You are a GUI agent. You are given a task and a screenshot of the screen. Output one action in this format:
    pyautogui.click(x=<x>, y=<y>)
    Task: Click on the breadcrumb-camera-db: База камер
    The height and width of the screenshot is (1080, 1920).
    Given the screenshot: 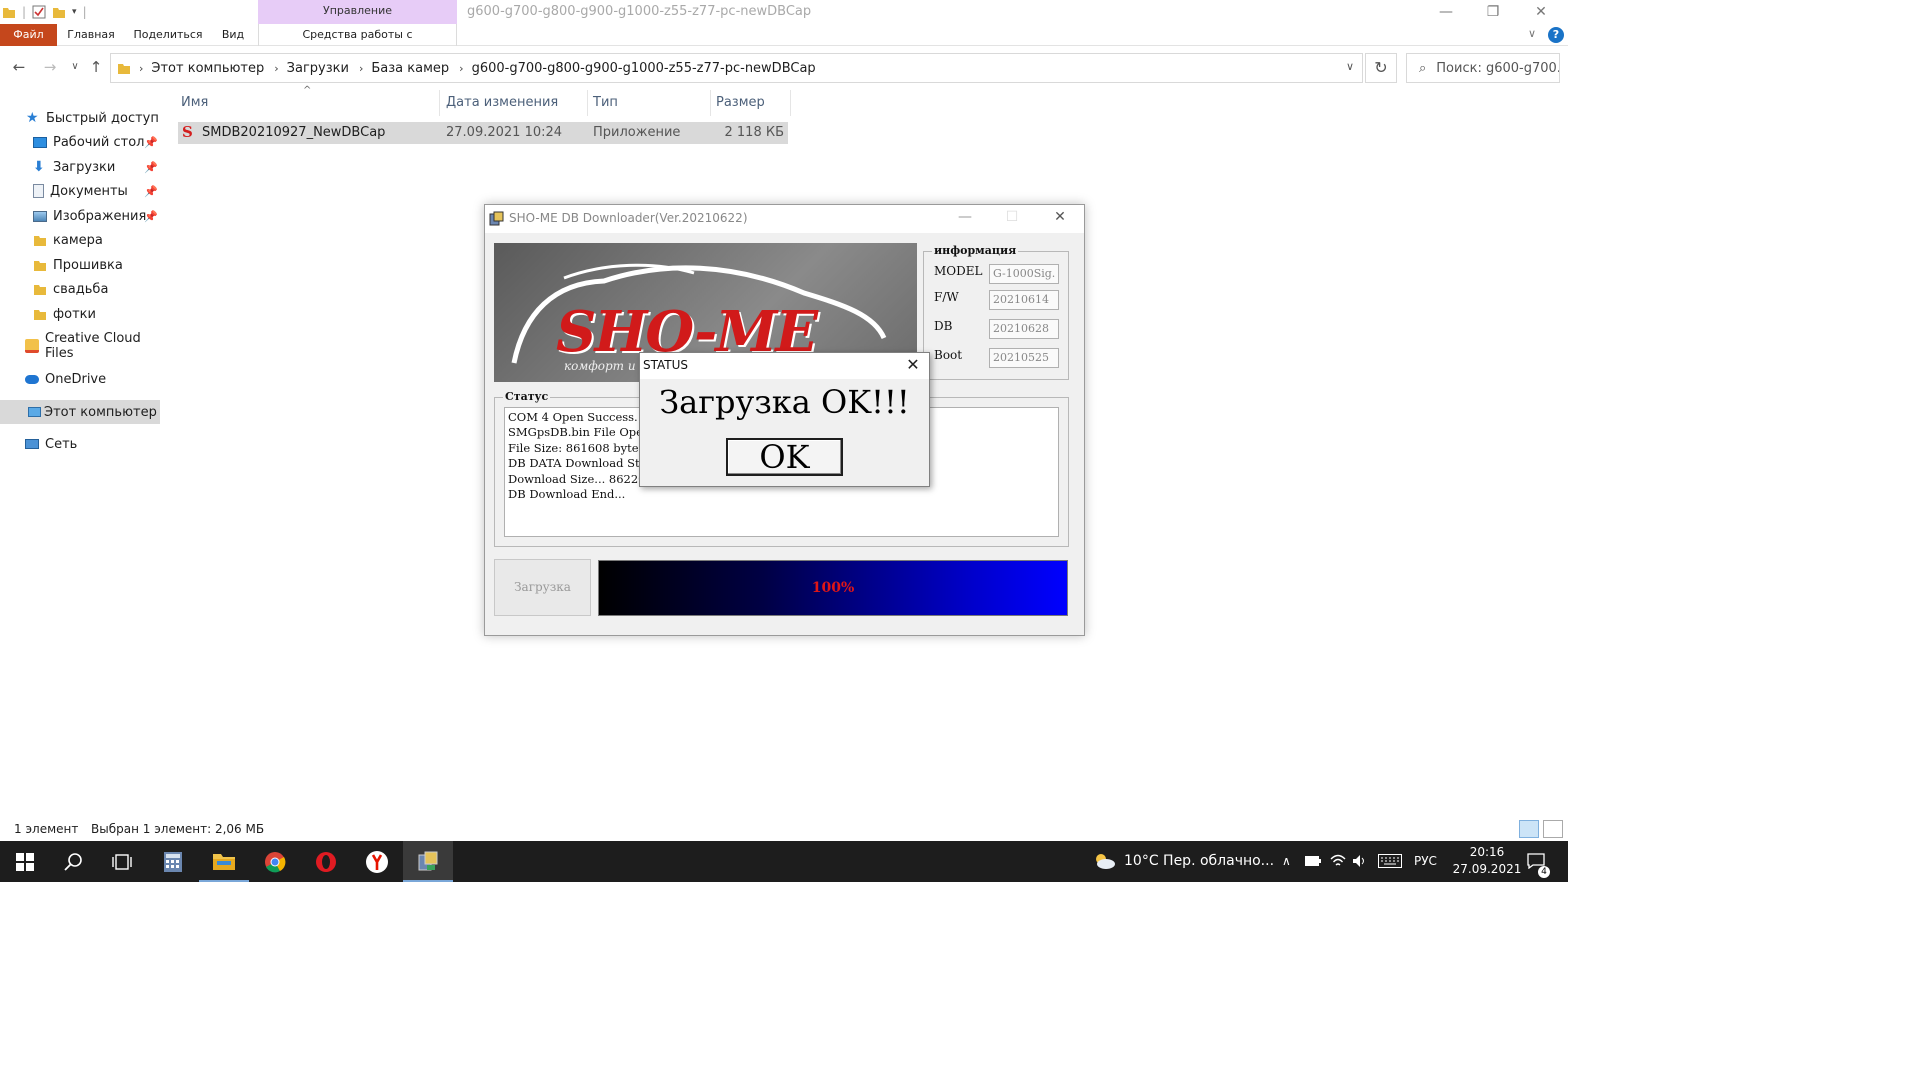 What is the action you would take?
    pyautogui.click(x=410, y=68)
    